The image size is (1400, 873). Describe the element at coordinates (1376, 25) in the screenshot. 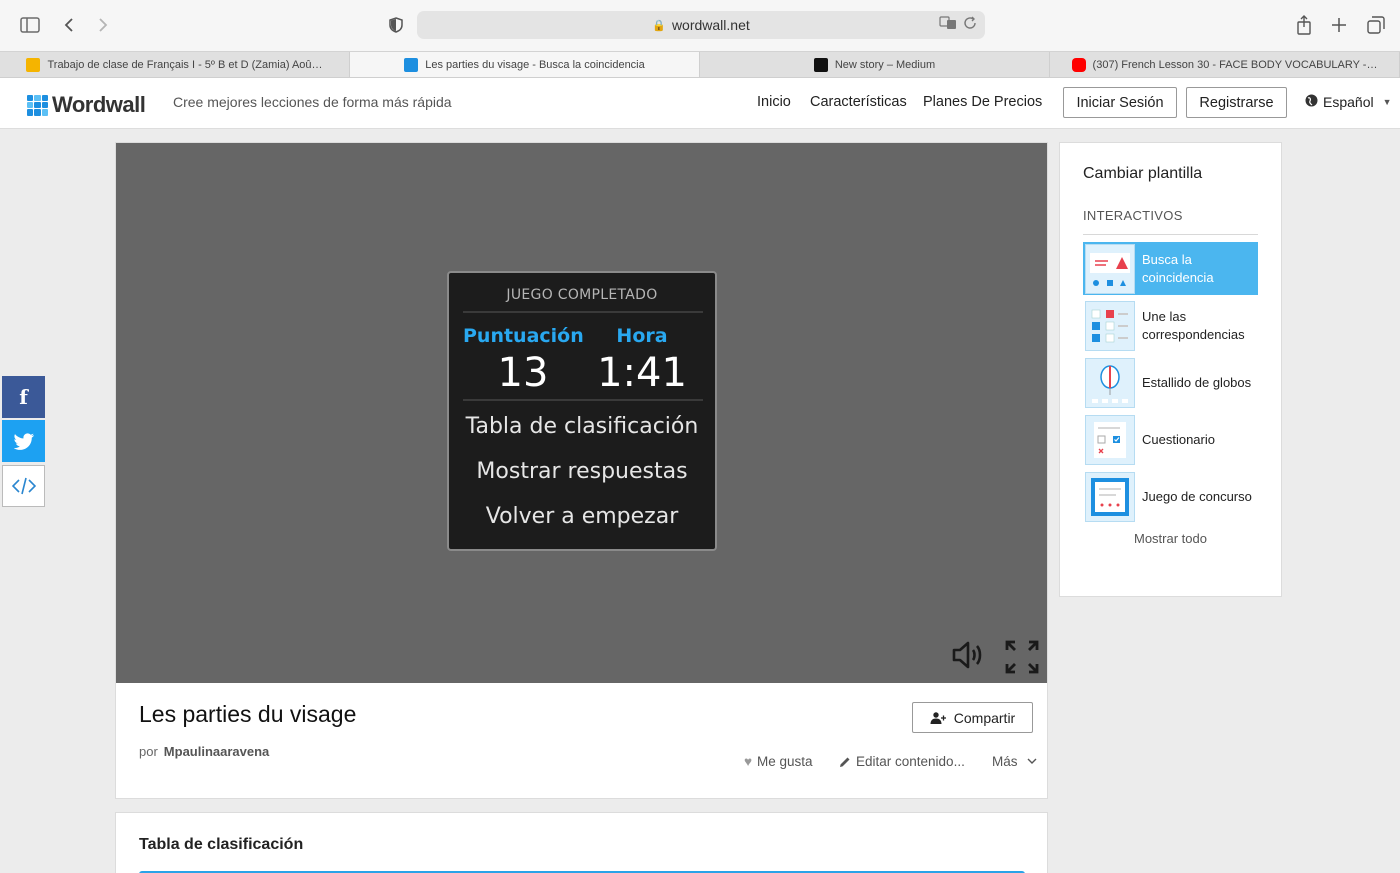

I see `tab-overview-icon` at that location.